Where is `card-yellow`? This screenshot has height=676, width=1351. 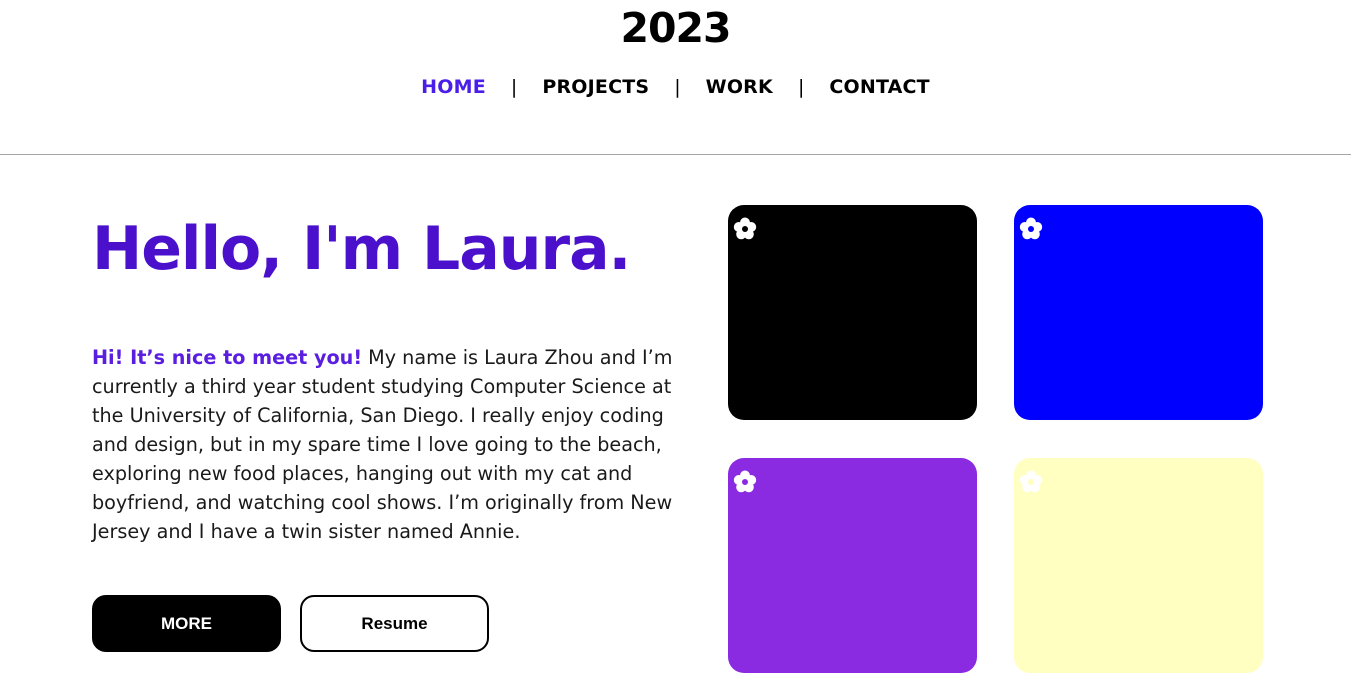 card-yellow is located at coordinates (1138, 565).